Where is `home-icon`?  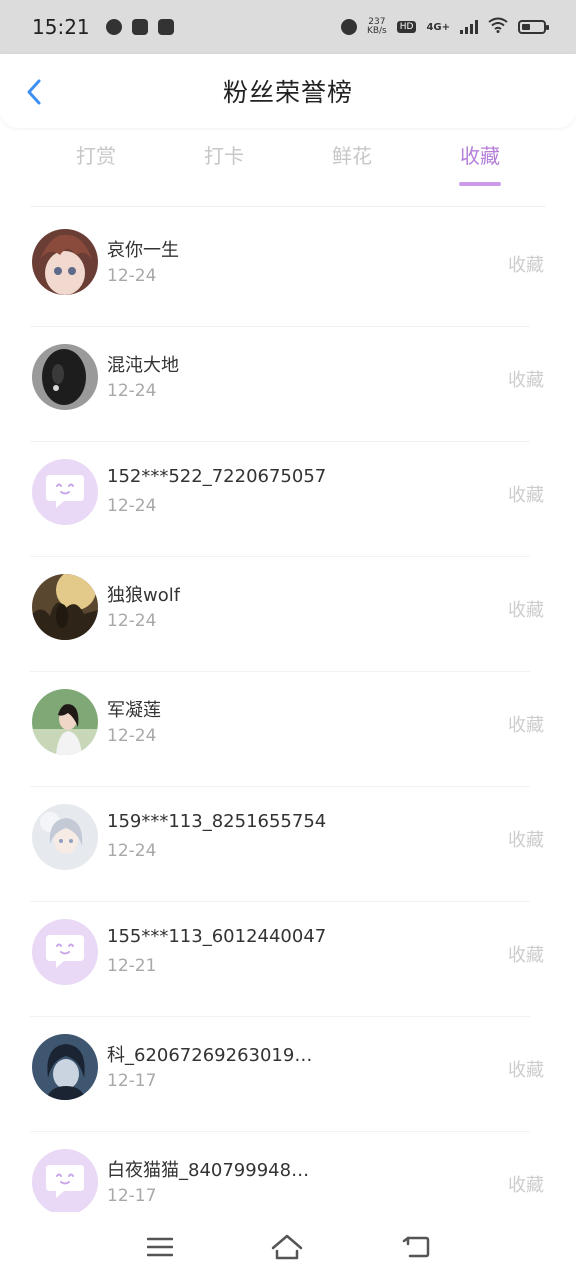 home-icon is located at coordinates (287, 1247).